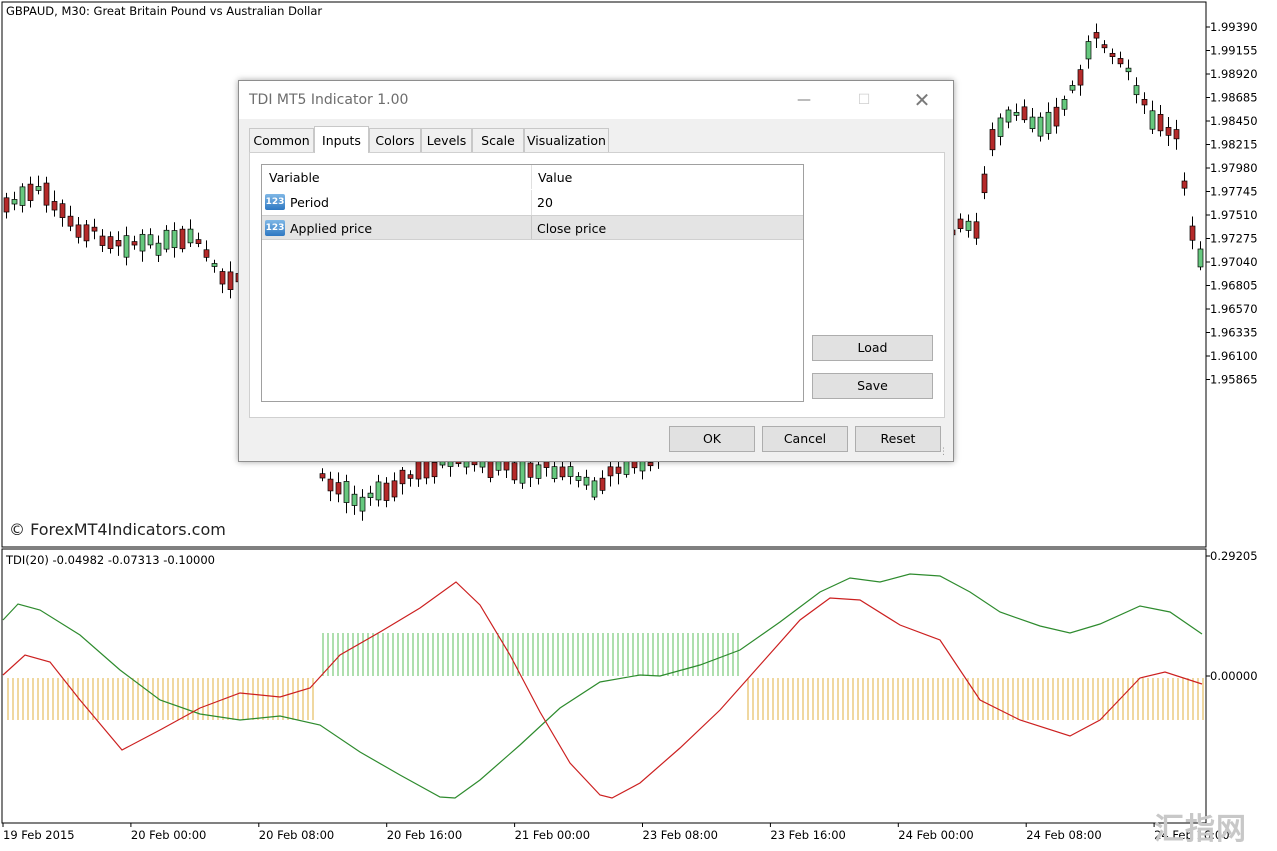  Describe the element at coordinates (712, 439) in the screenshot. I see `ok-button: OK` at that location.